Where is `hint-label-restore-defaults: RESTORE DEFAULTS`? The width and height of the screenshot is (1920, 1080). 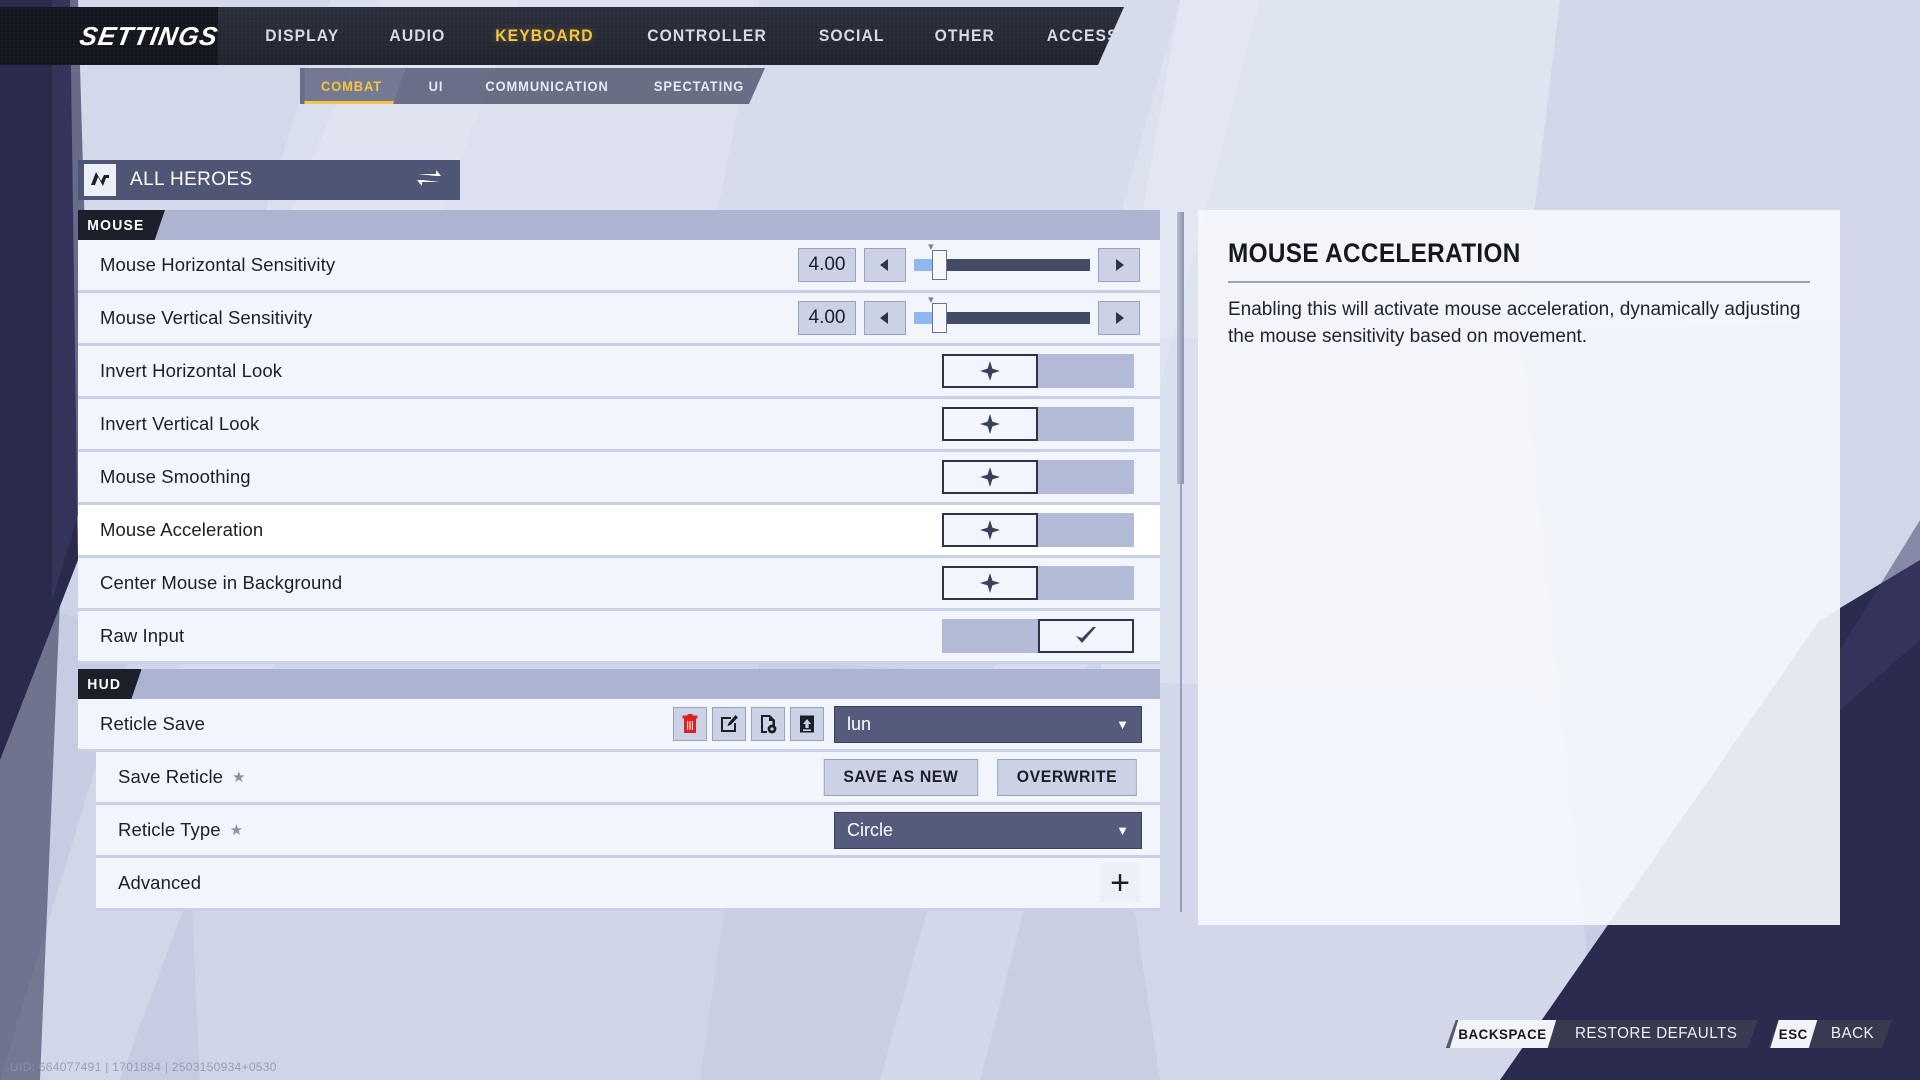 hint-label-restore-defaults: RESTORE DEFAULTS is located at coordinates (1656, 1033).